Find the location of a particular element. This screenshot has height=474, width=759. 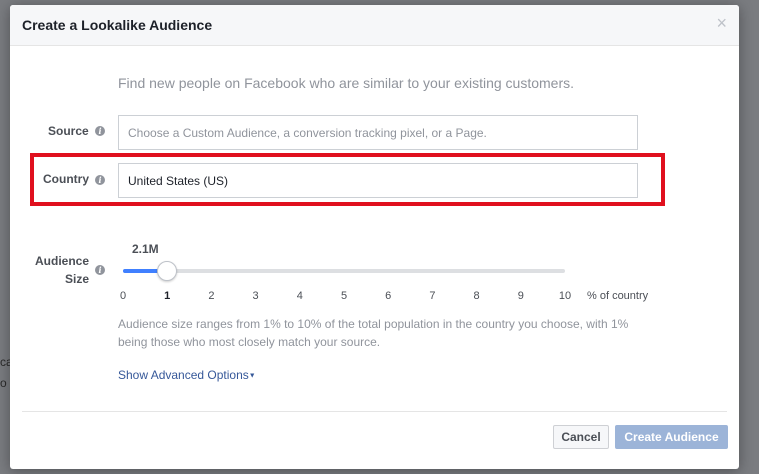

slider-tick-label: 0 is located at coordinates (123, 296).